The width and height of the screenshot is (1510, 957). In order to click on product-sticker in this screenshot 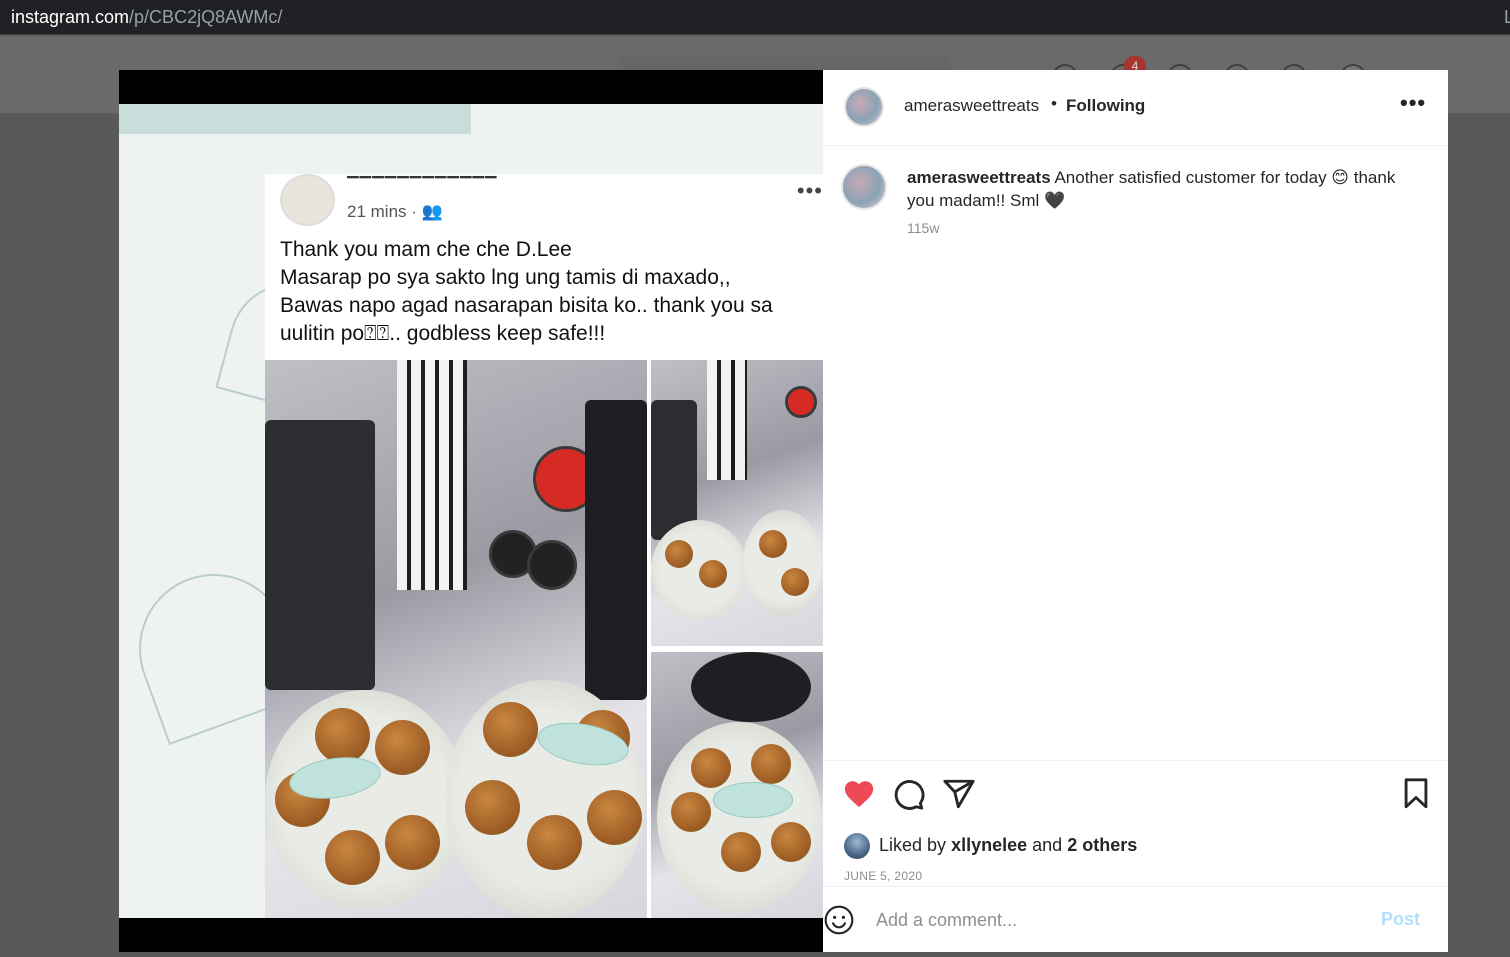, I will do `click(753, 800)`.